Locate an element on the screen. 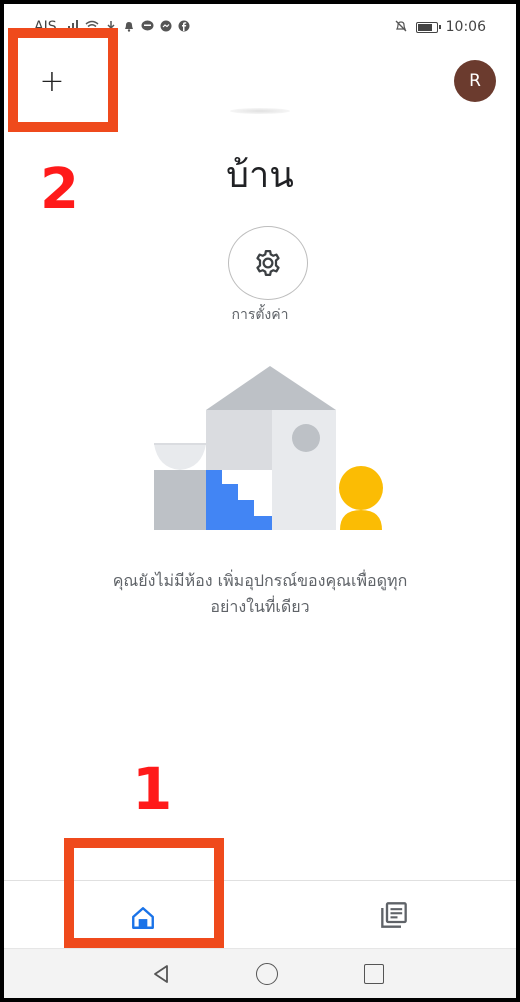  facebook-icon is located at coordinates (184, 27).